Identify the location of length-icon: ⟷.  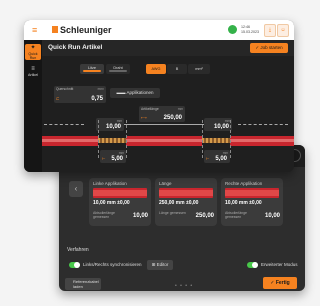
(144, 117).